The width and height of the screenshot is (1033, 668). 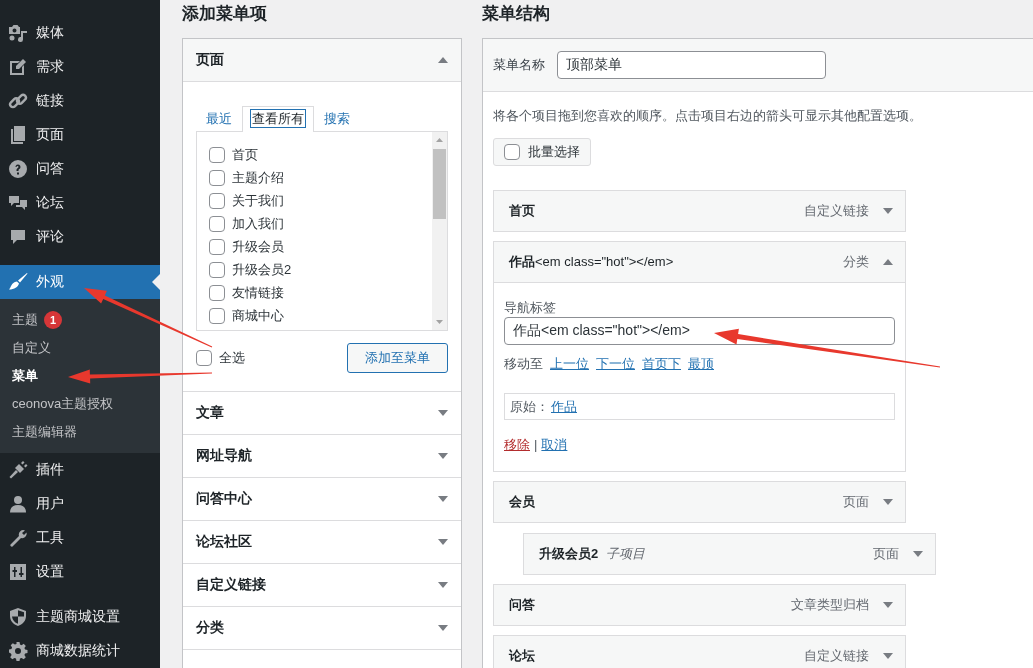 I want to click on nav-label-field: 作品<em class="hot"></em>, so click(x=699, y=331).